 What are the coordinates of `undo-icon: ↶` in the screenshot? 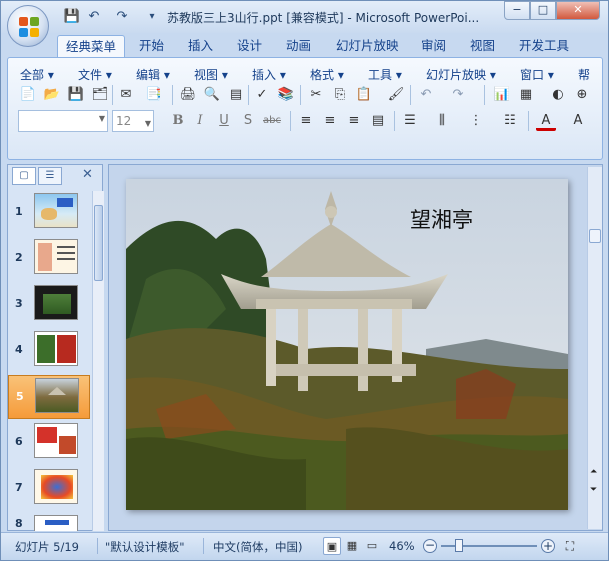 It's located at (94, 17).